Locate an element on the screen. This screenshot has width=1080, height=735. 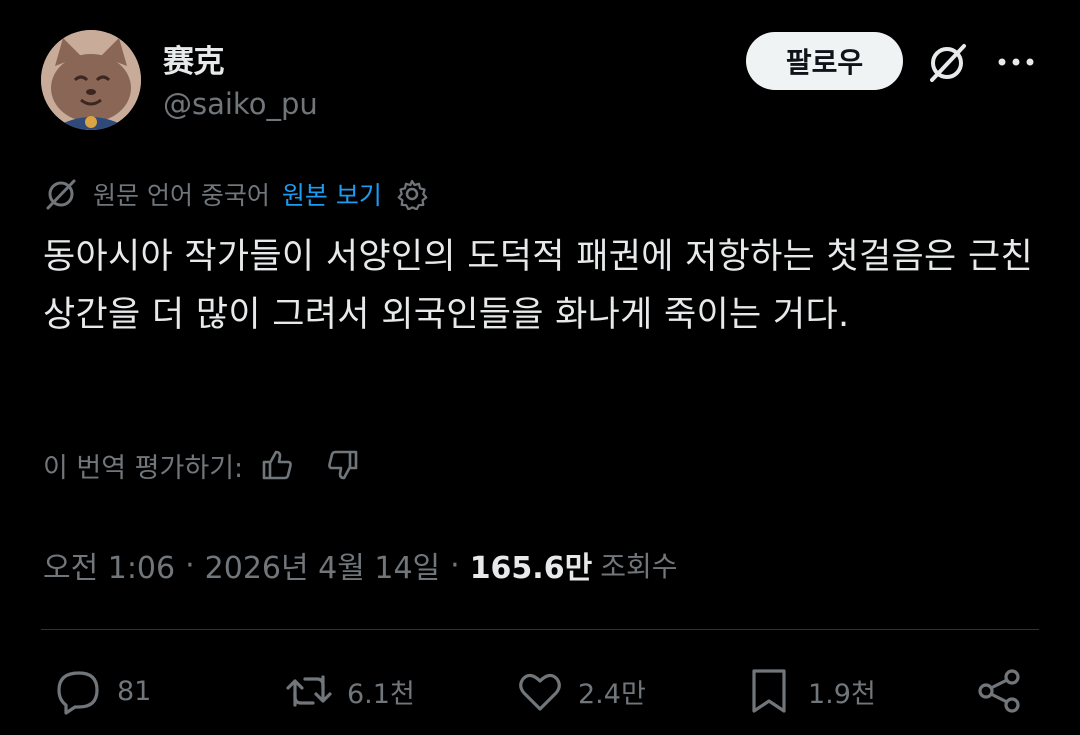
reply-button: 81 is located at coordinates (103, 691).